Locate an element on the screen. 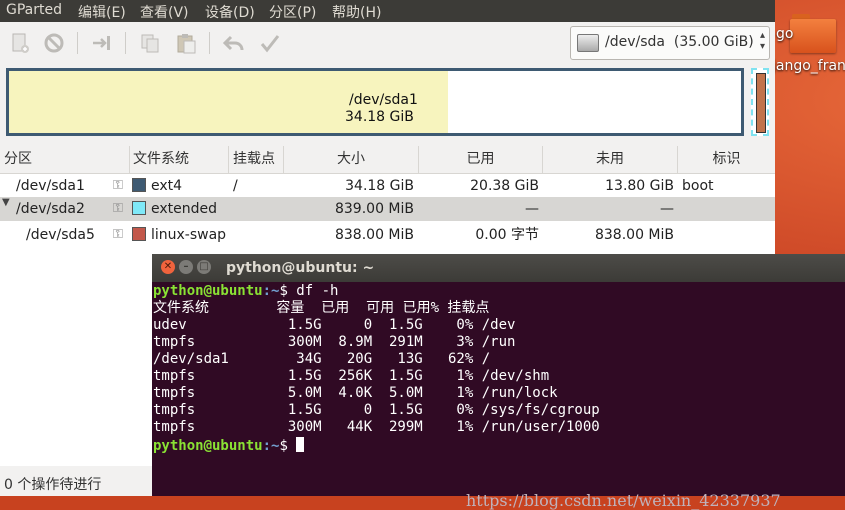 Image resolution: width=845 pixels, height=510 pixels. terminal-prompt-line: python@ubuntu:~$ is located at coordinates (229, 445).